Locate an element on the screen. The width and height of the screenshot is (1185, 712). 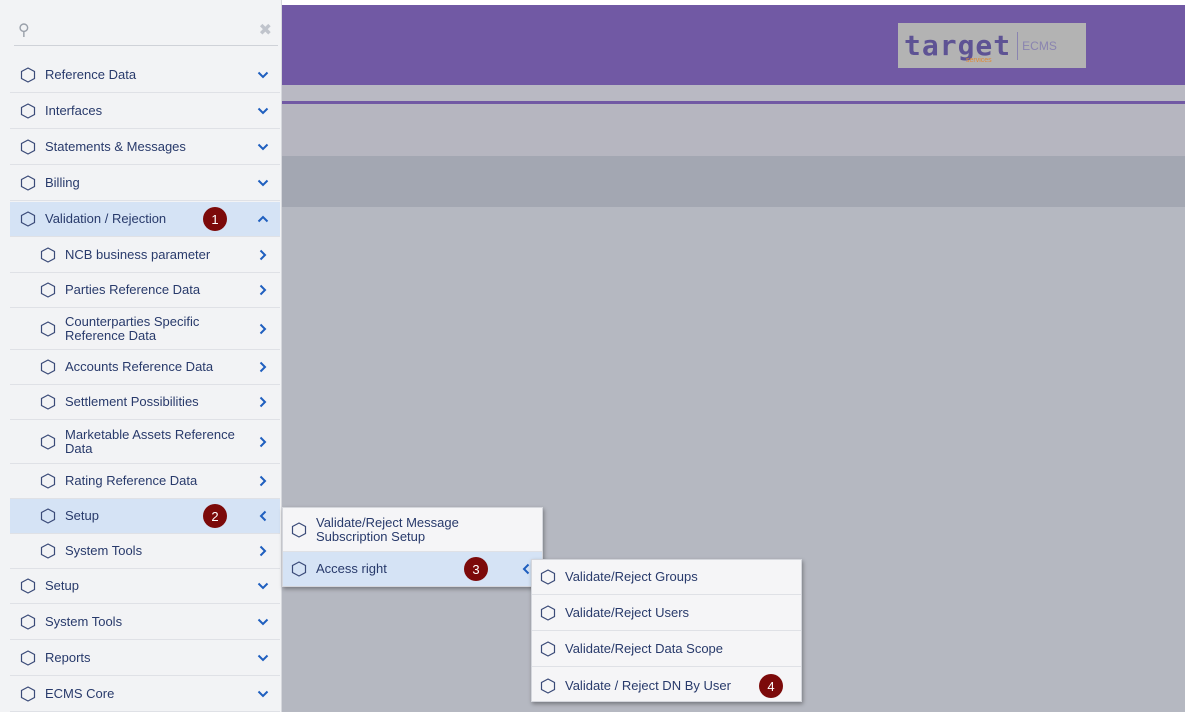
step-badge: 2 is located at coordinates (215, 516).